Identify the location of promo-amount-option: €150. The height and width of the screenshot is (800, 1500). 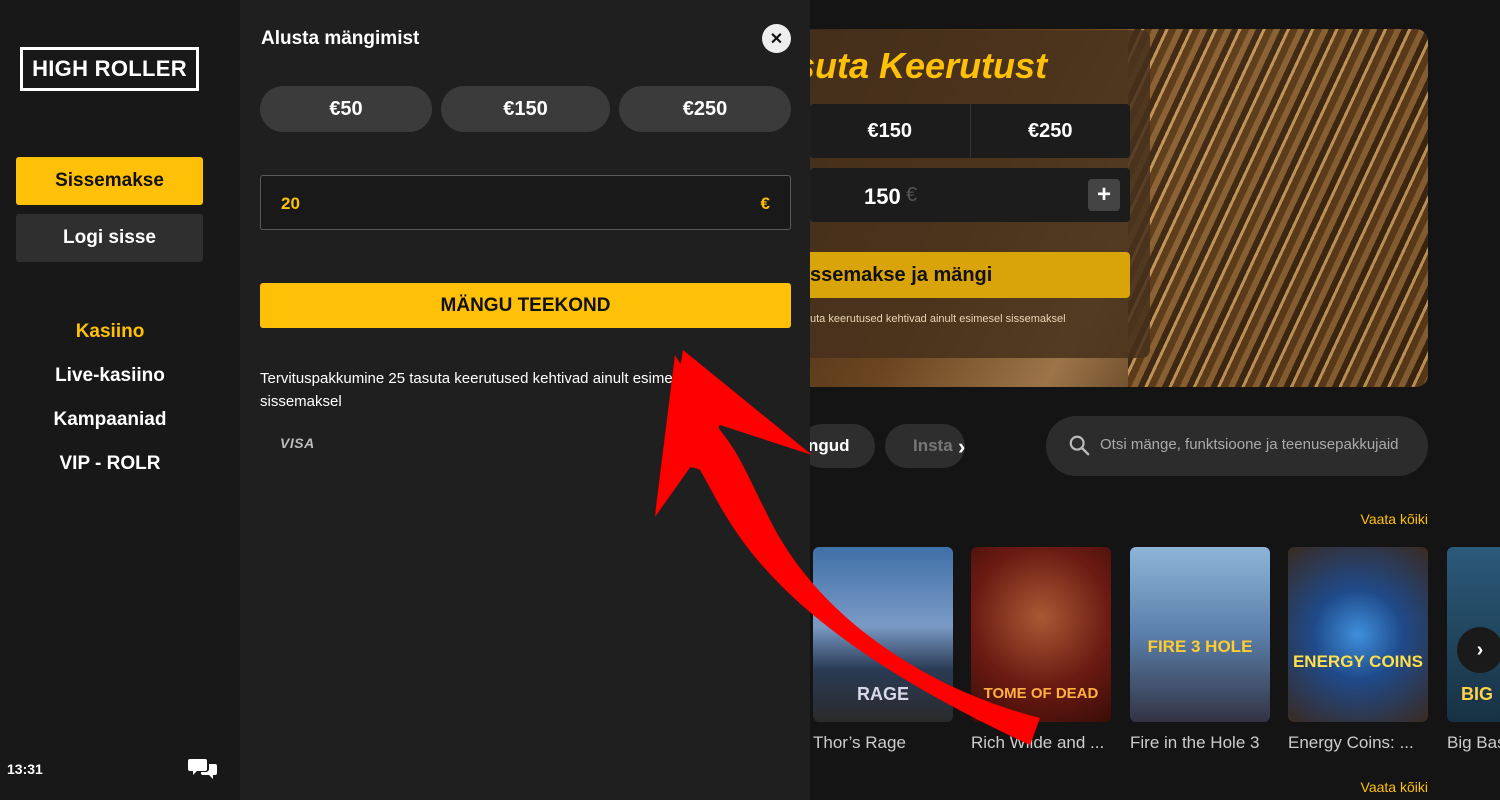
(890, 131).